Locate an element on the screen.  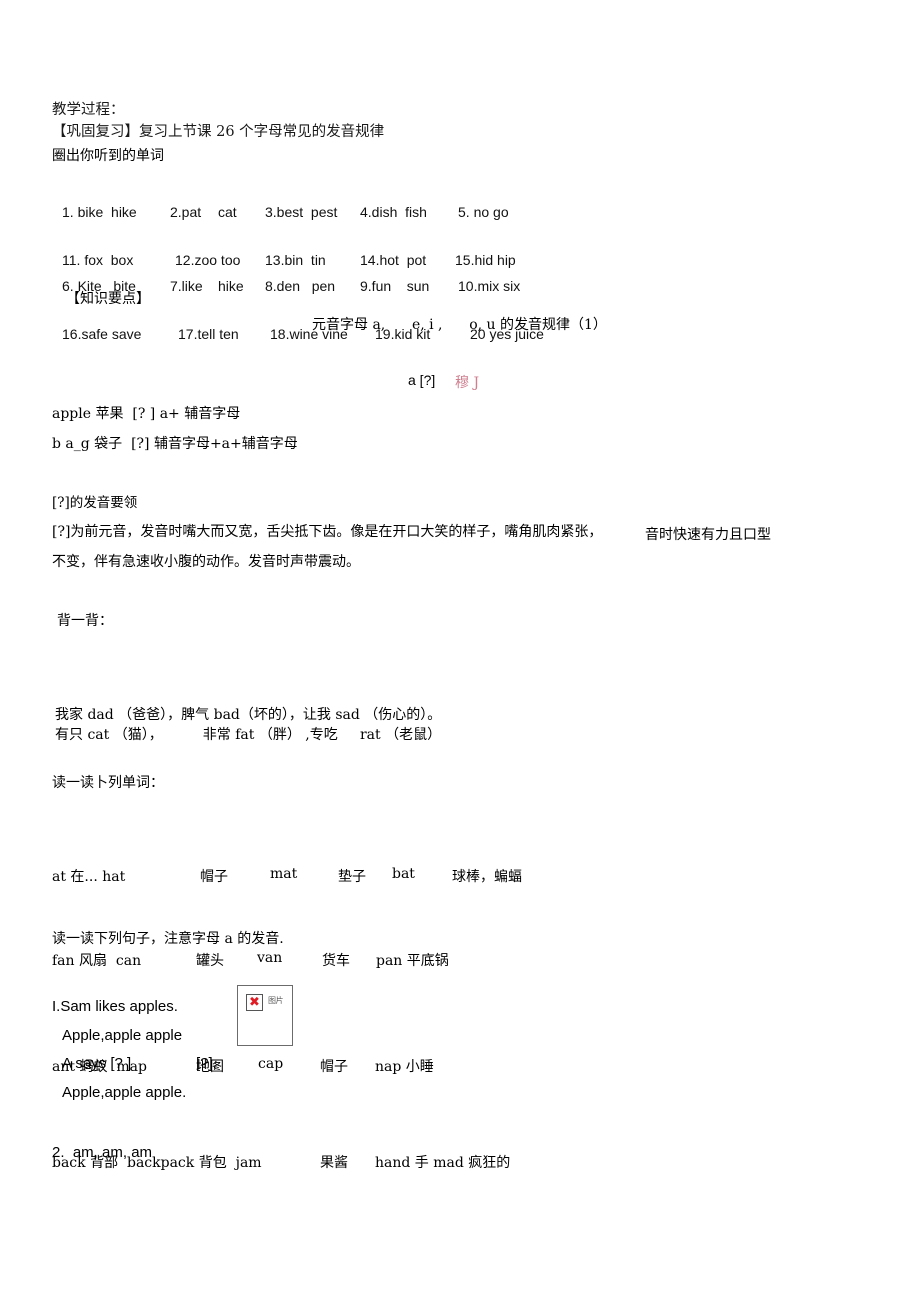
key-points-heading: 【知识要点】 is located at coordinates (108, 299).